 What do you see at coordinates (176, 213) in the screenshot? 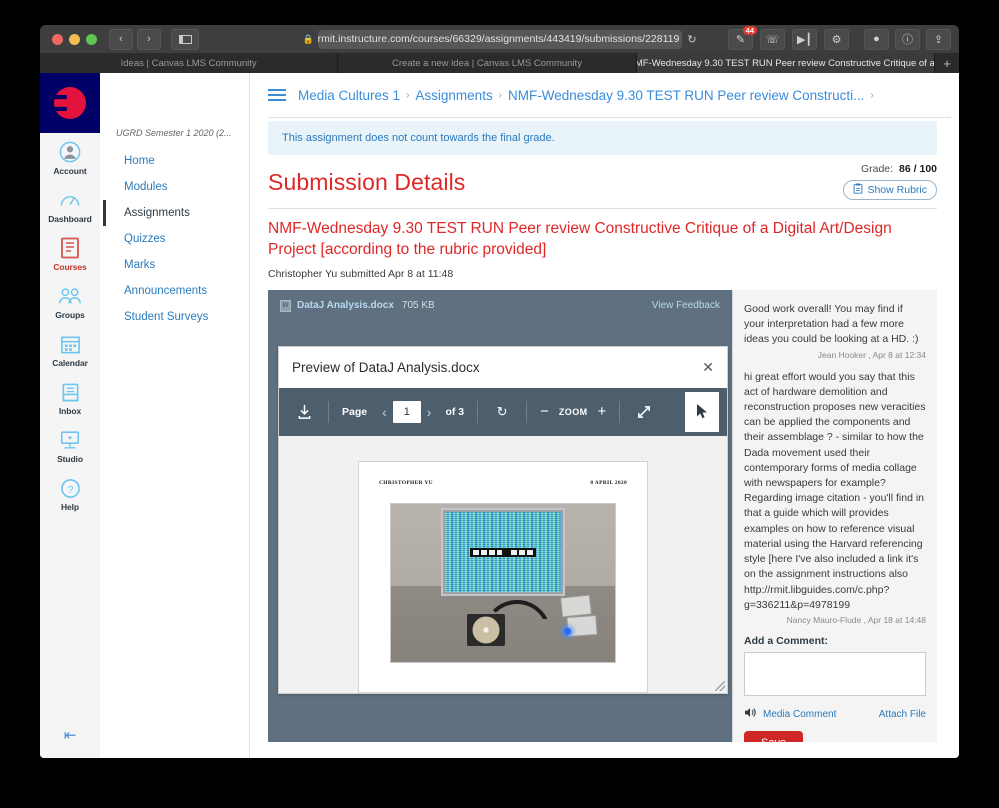
I see `course-nav-item-assignments: Assignments` at bounding box center [176, 213].